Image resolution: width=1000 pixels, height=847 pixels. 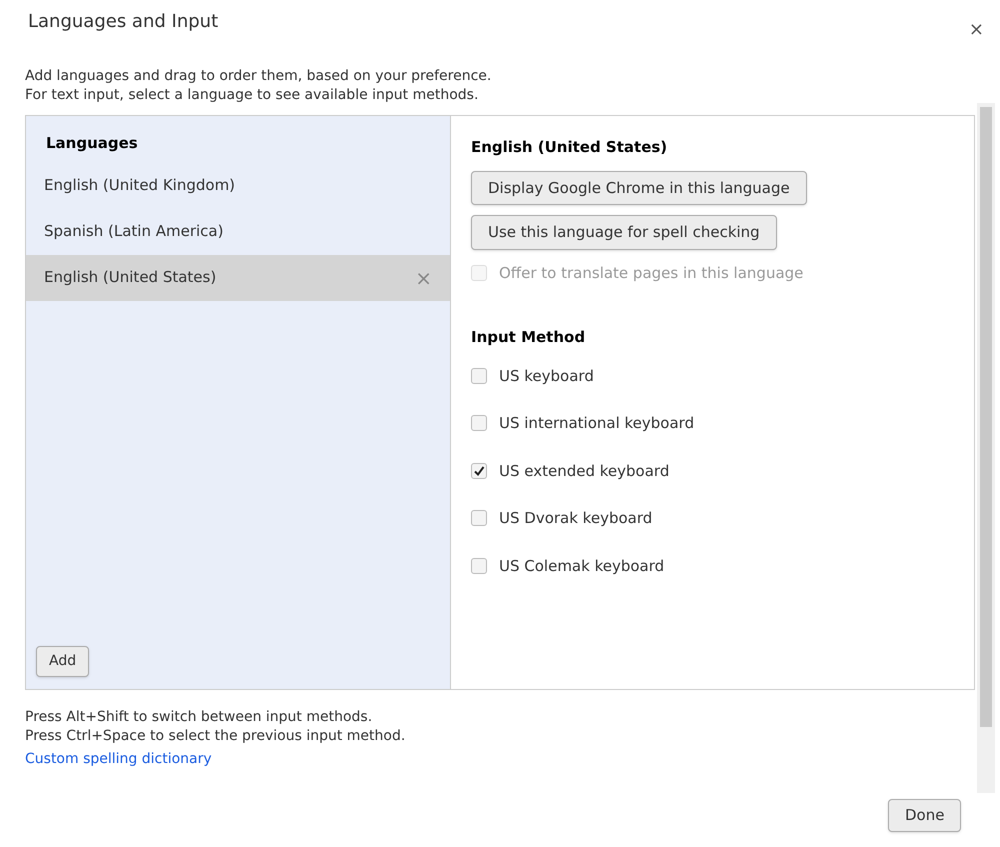 I want to click on checkbox-label: US Colemak keyboard, so click(x=581, y=566).